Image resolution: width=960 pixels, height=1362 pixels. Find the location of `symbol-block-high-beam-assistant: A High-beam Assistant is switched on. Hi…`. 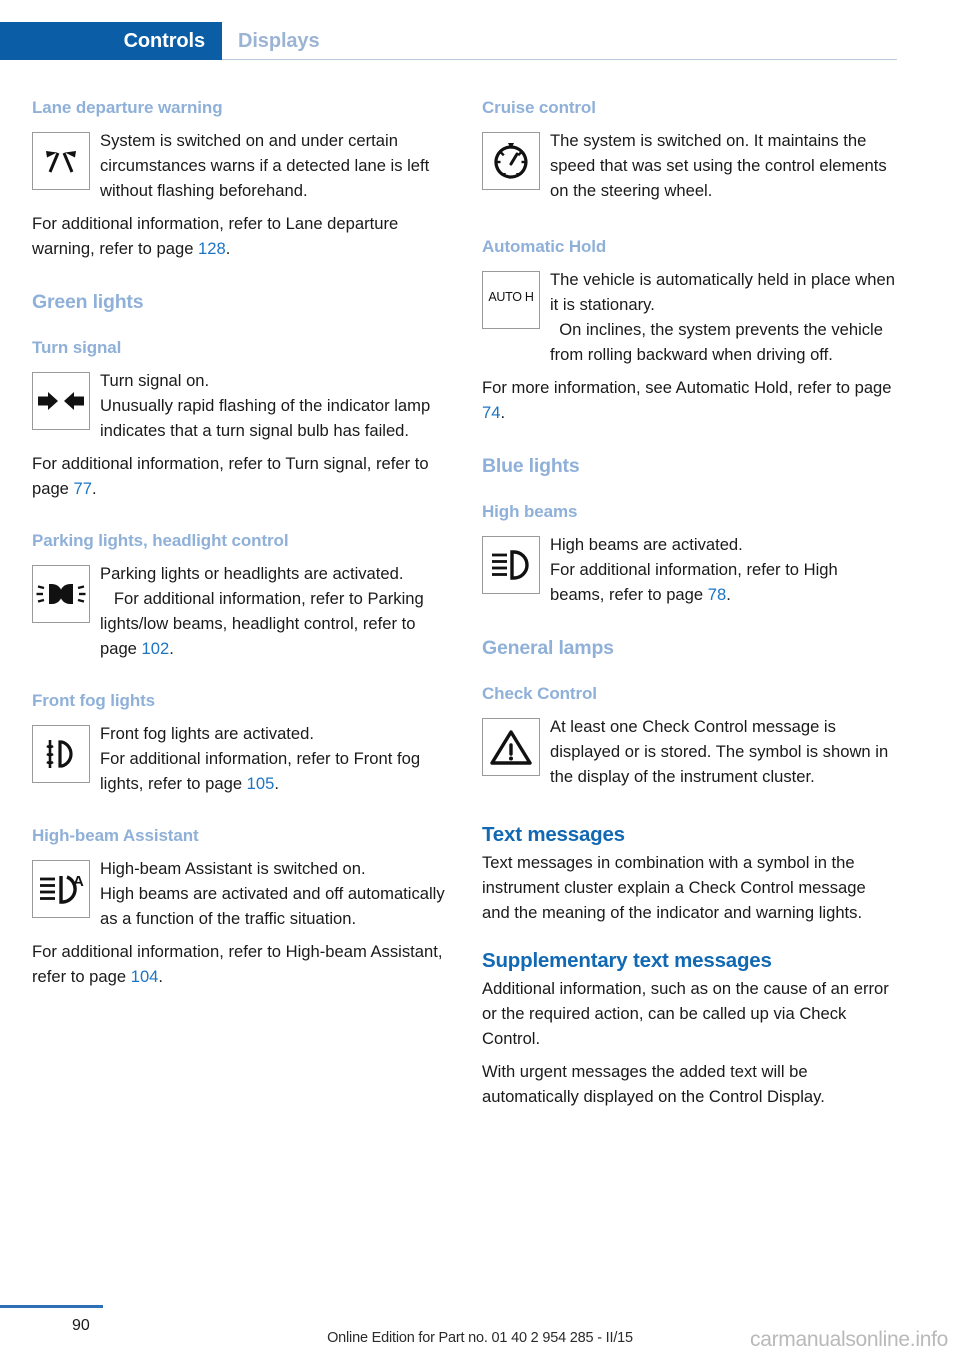

symbol-block-high-beam-assistant: A High-beam Assistant is switched on. Hi… is located at coordinates (239, 893).